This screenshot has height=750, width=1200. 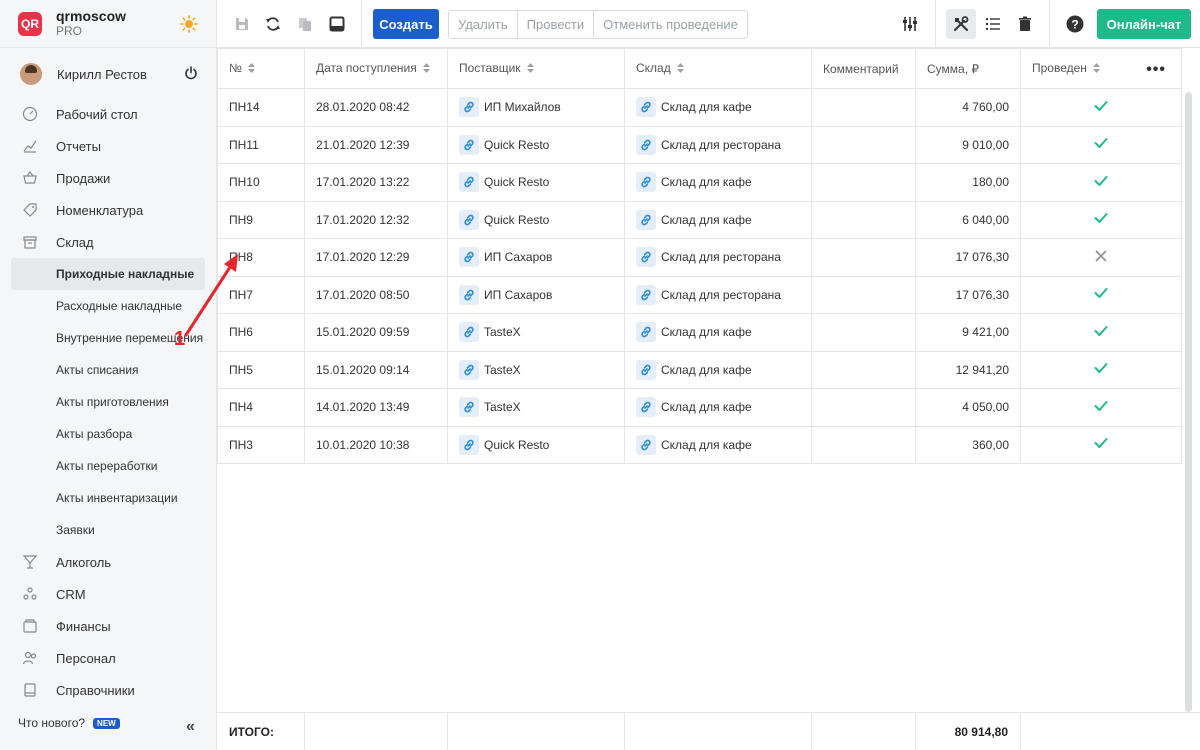 What do you see at coordinates (108, 210) in the screenshot?
I see `sidebar-item-nomenclature: Номенклатура` at bounding box center [108, 210].